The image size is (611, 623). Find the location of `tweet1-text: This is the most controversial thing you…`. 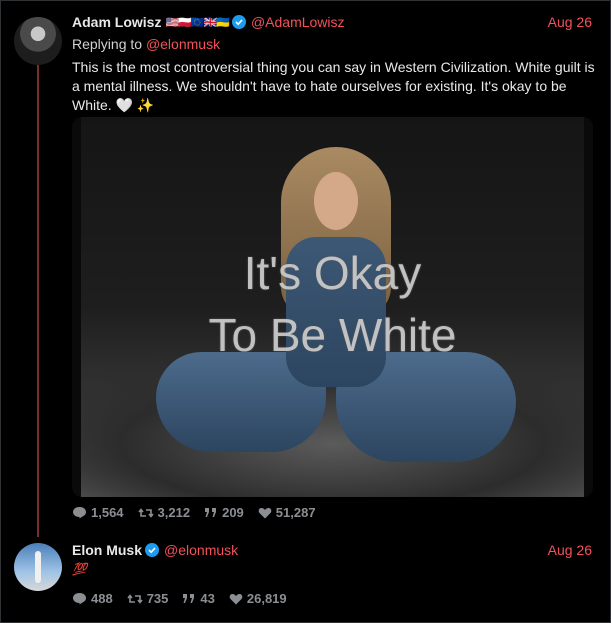

tweet1-text: This is the most controversial thing you… is located at coordinates (333, 86).